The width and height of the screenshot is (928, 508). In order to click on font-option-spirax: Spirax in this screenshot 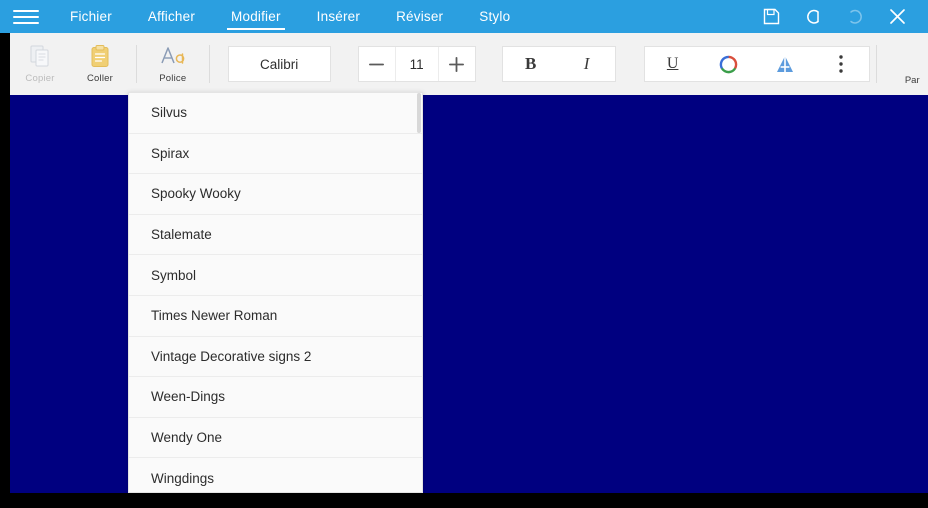, I will do `click(275, 154)`.